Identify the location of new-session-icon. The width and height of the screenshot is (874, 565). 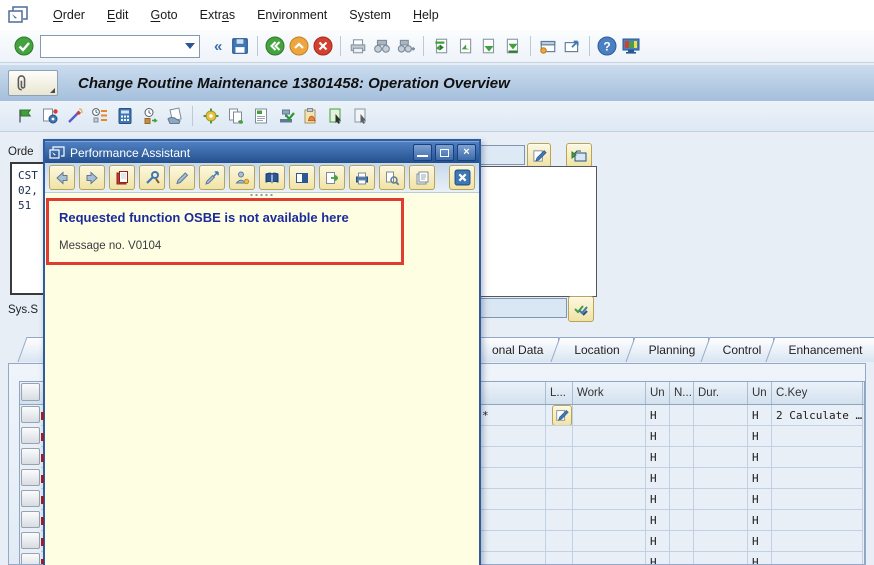
(548, 46).